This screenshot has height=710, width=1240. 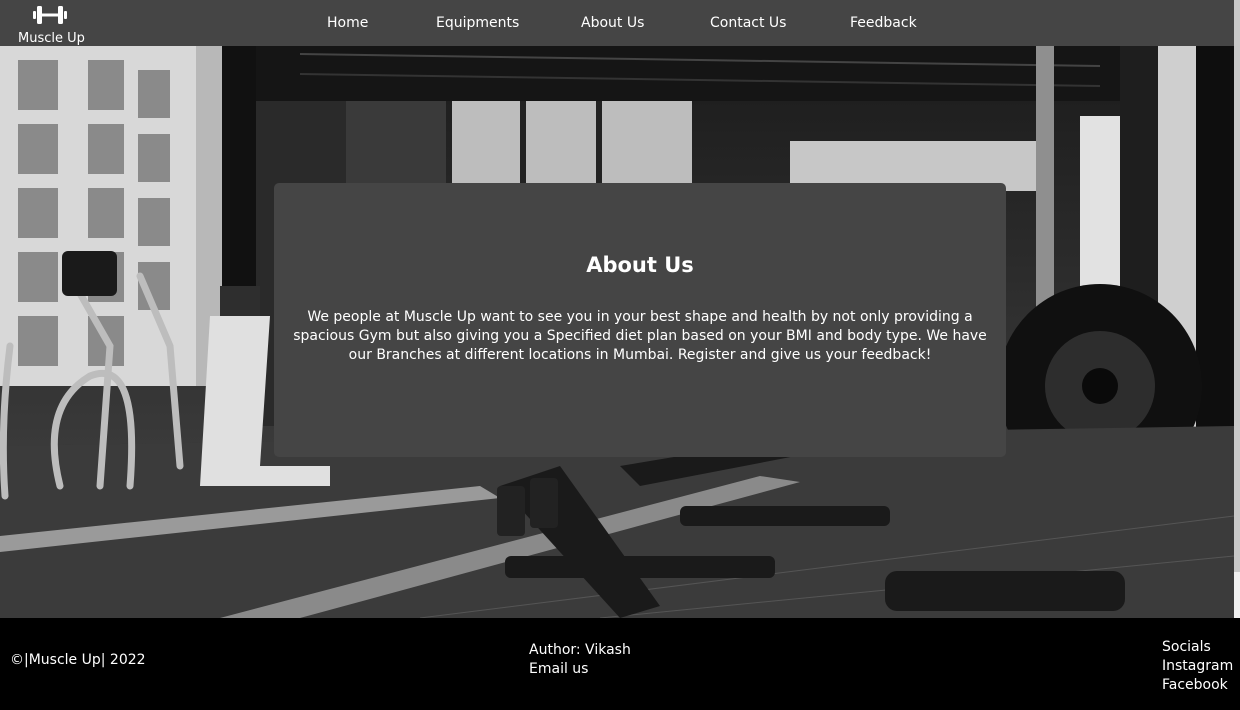 I want to click on nav-link-home: Home, so click(x=347, y=23).